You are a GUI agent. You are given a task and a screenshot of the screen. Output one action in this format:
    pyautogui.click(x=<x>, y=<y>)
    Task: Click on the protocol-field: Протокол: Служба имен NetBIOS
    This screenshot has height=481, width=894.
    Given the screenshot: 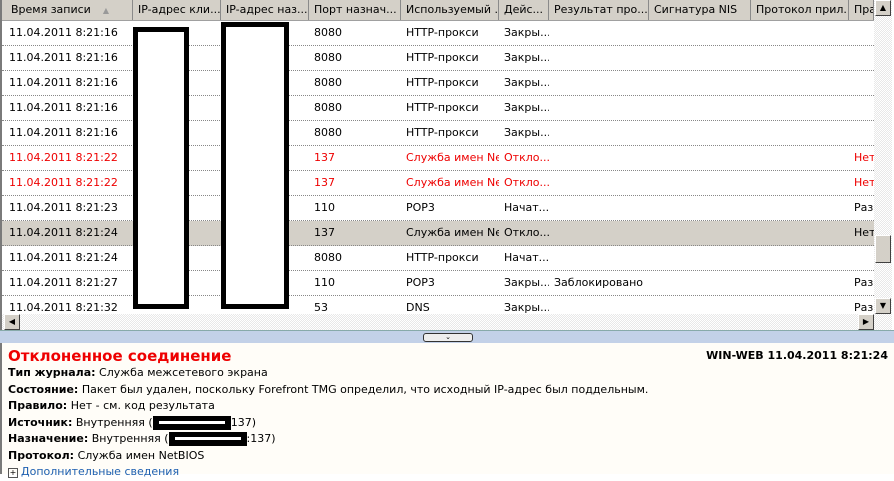 What is the action you would take?
    pyautogui.click(x=448, y=456)
    